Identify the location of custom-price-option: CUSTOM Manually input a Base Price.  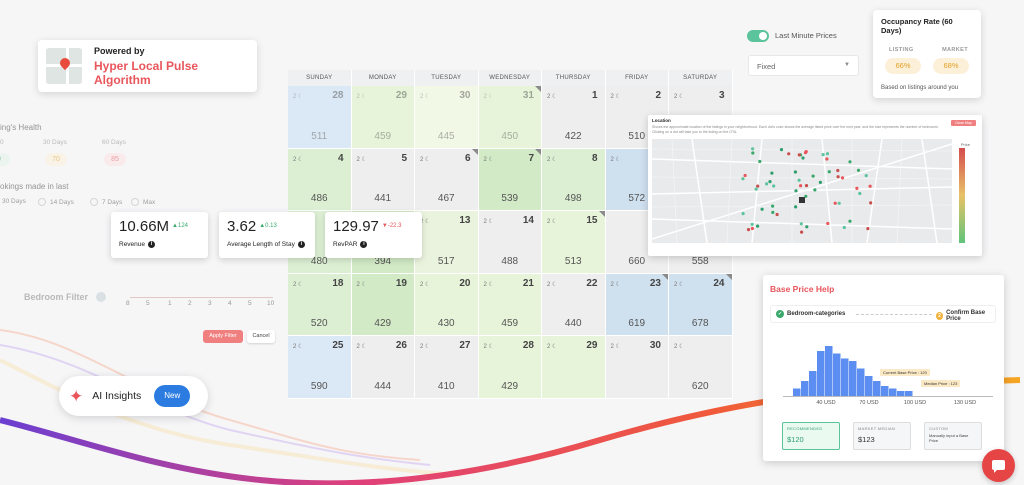
(953, 436).